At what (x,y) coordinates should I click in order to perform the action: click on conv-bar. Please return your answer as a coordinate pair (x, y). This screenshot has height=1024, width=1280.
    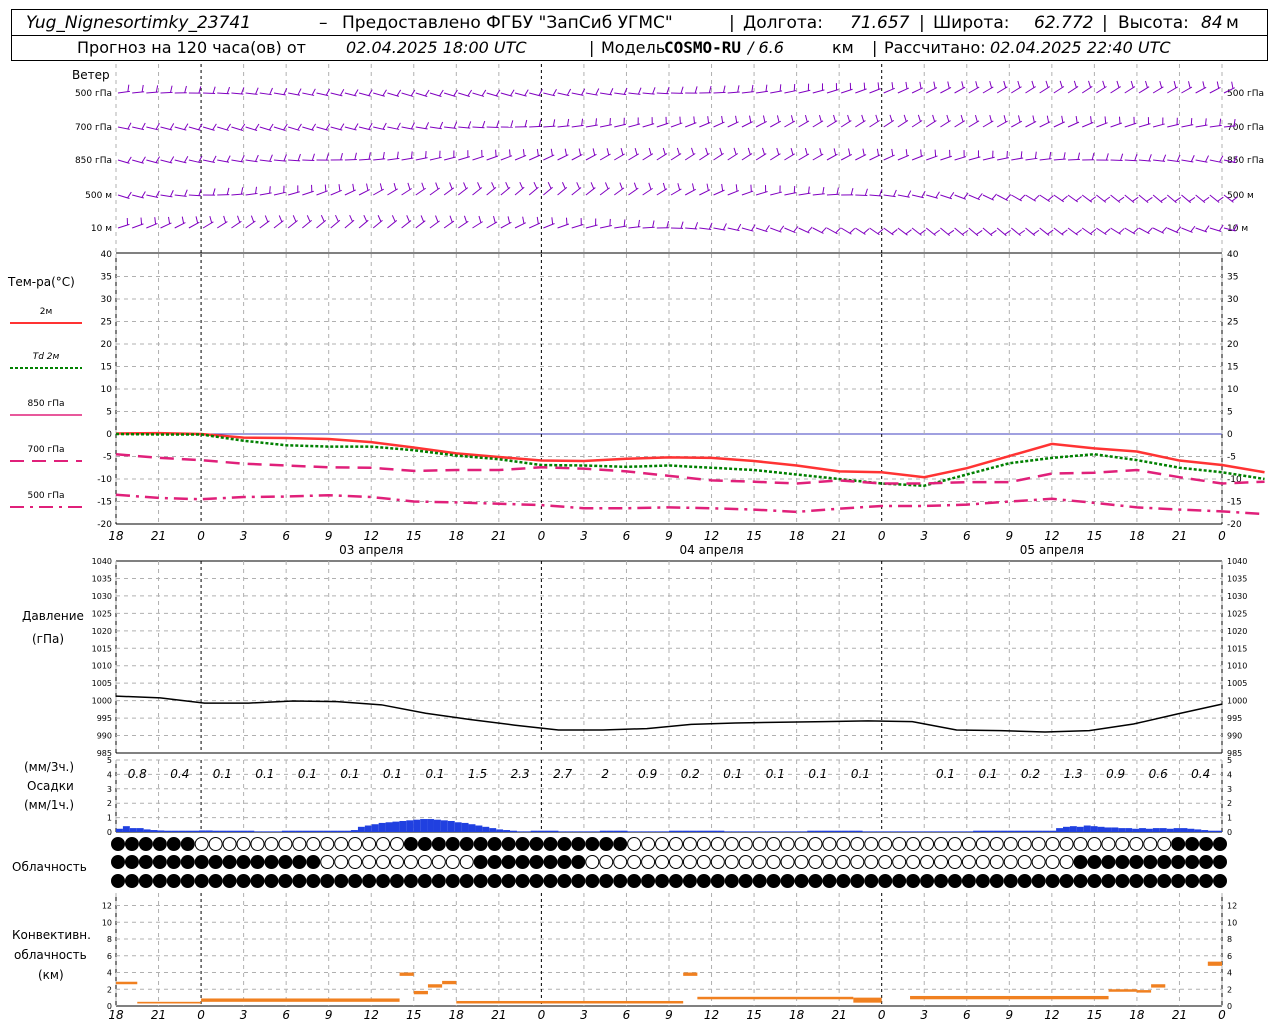
    Looking at the image, I should click on (1214, 963).